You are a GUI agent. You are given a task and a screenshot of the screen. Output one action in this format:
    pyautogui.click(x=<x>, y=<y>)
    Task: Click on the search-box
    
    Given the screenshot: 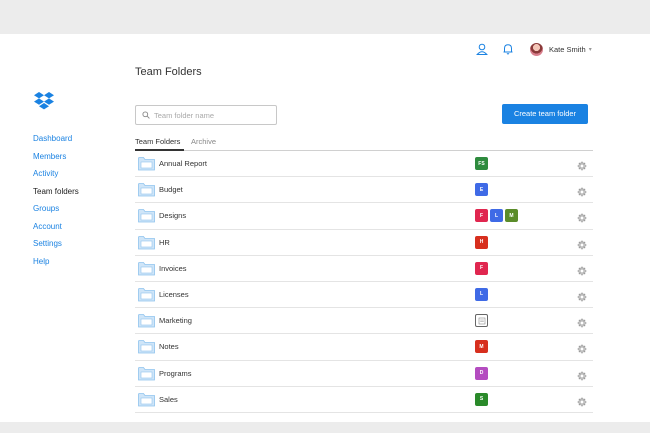 What is the action you would take?
    pyautogui.click(x=206, y=115)
    